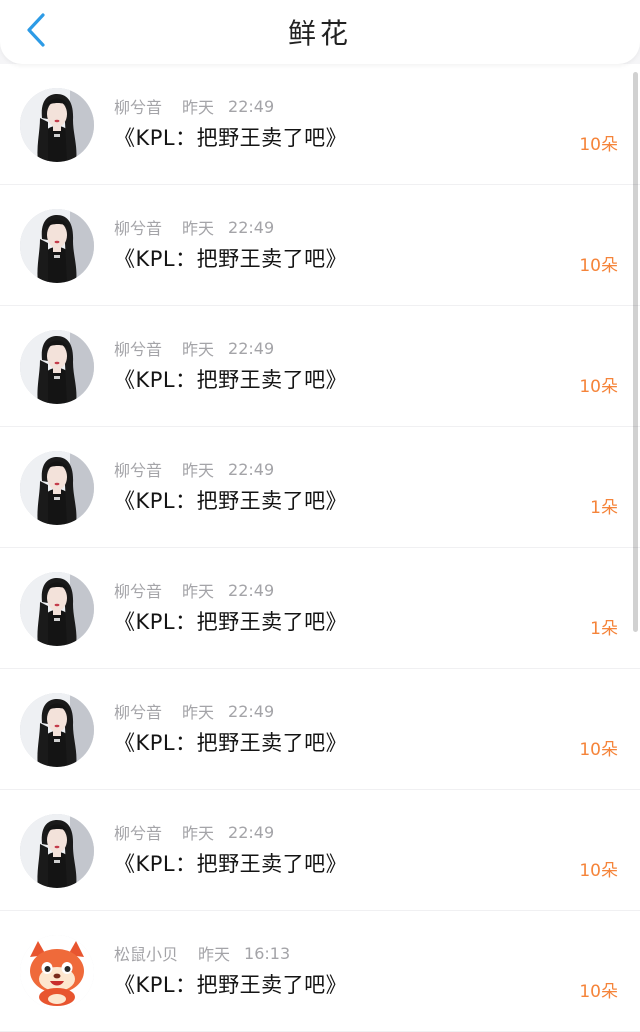  Describe the element at coordinates (377, 953) in the screenshot. I see `gift-meta: 松鼠小贝 昨天 16:13` at that location.